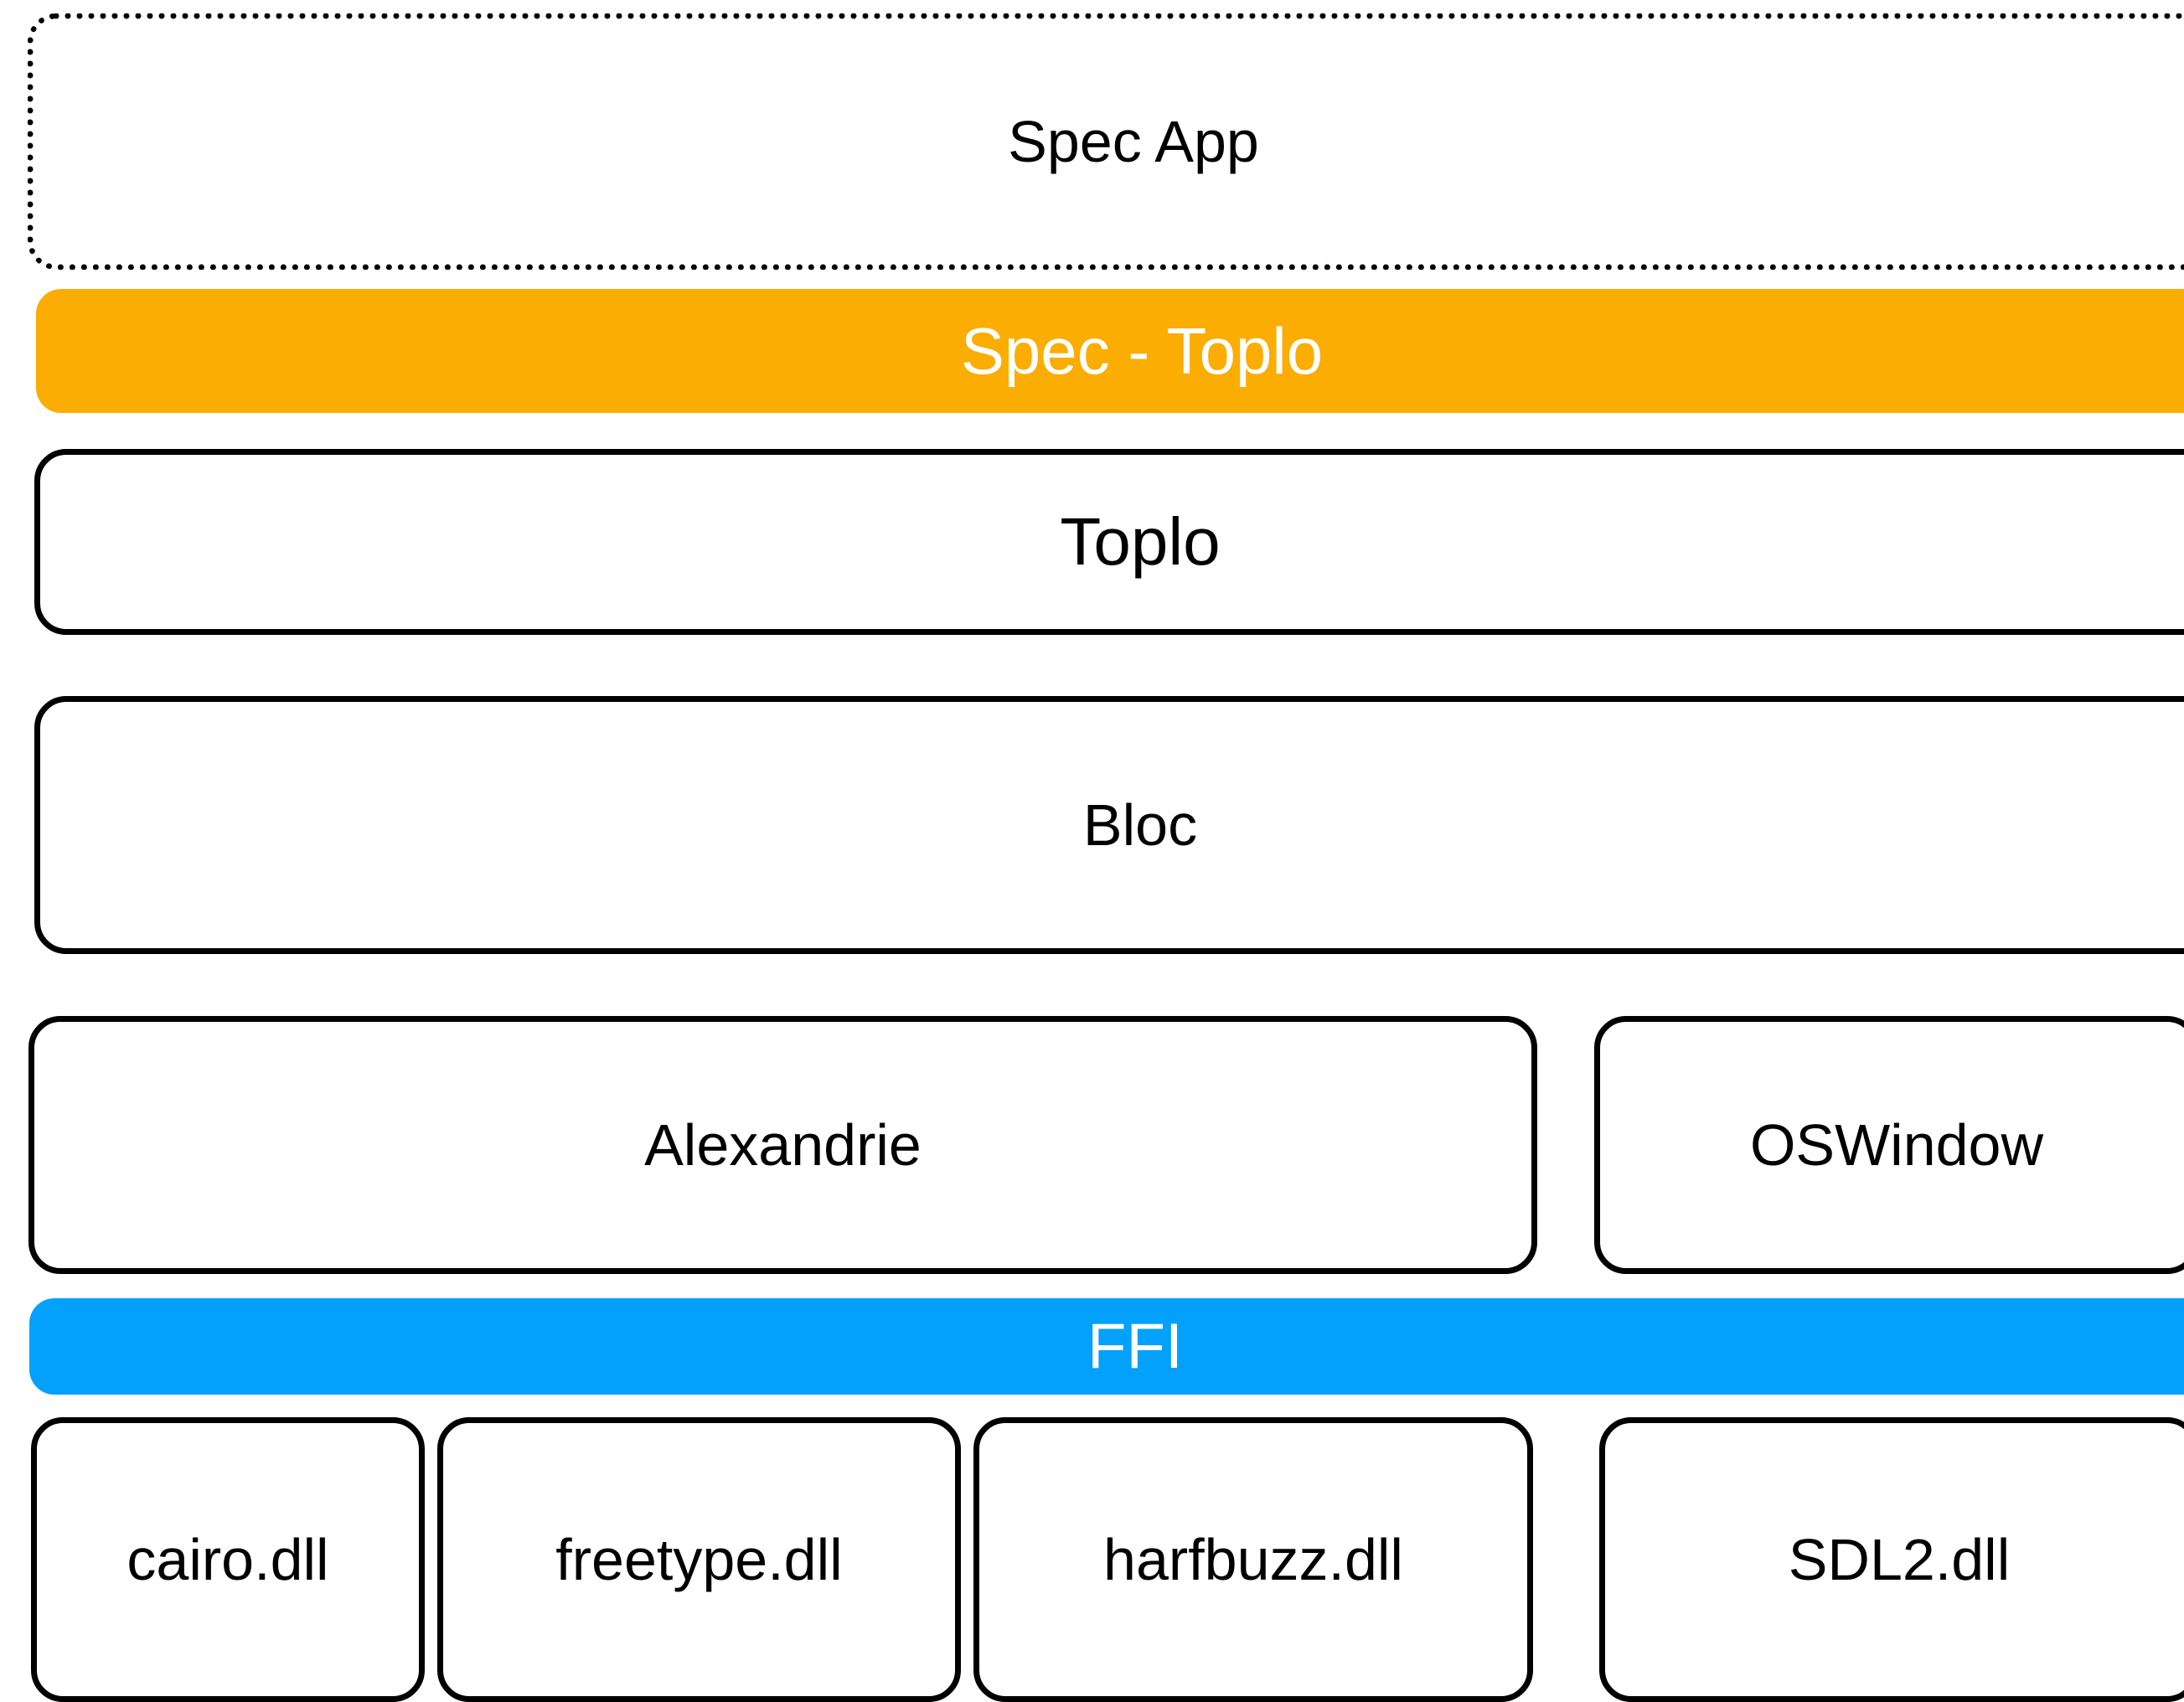 The image size is (2184, 1702). Describe the element at coordinates (1140, 542) in the screenshot. I see `toplo-label: Toplo` at that location.